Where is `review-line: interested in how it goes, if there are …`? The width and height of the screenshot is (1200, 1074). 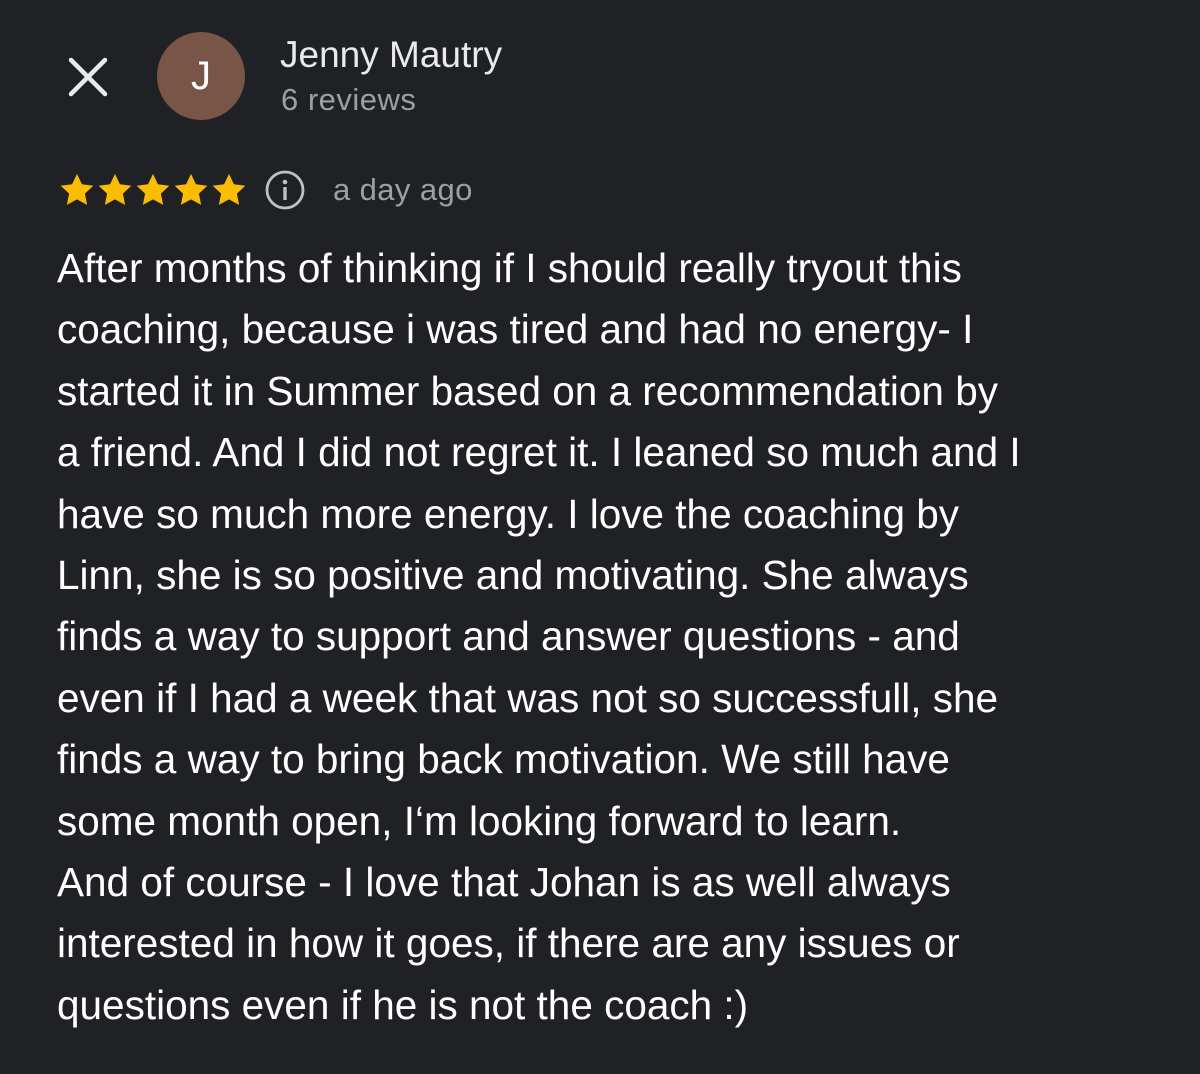 review-line: interested in how it goes, if there are … is located at coordinates (508, 943).